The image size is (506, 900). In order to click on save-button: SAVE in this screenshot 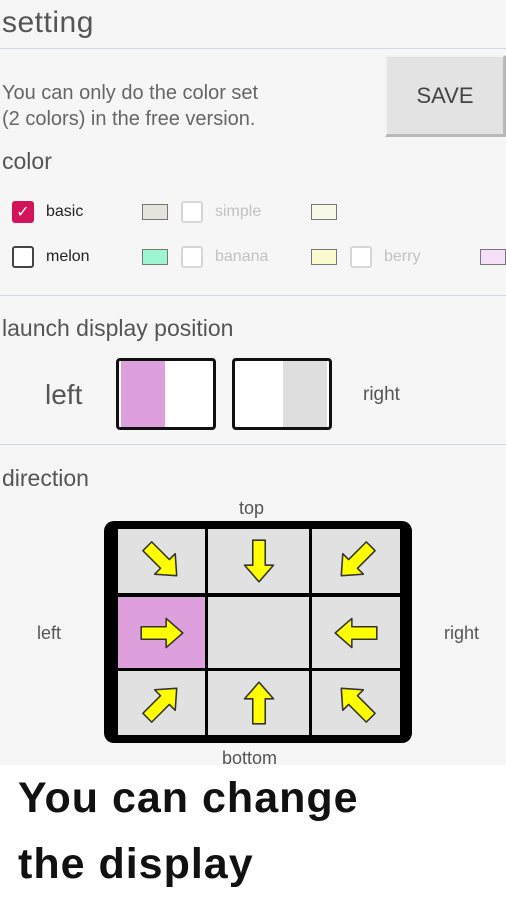, I will do `click(445, 96)`.